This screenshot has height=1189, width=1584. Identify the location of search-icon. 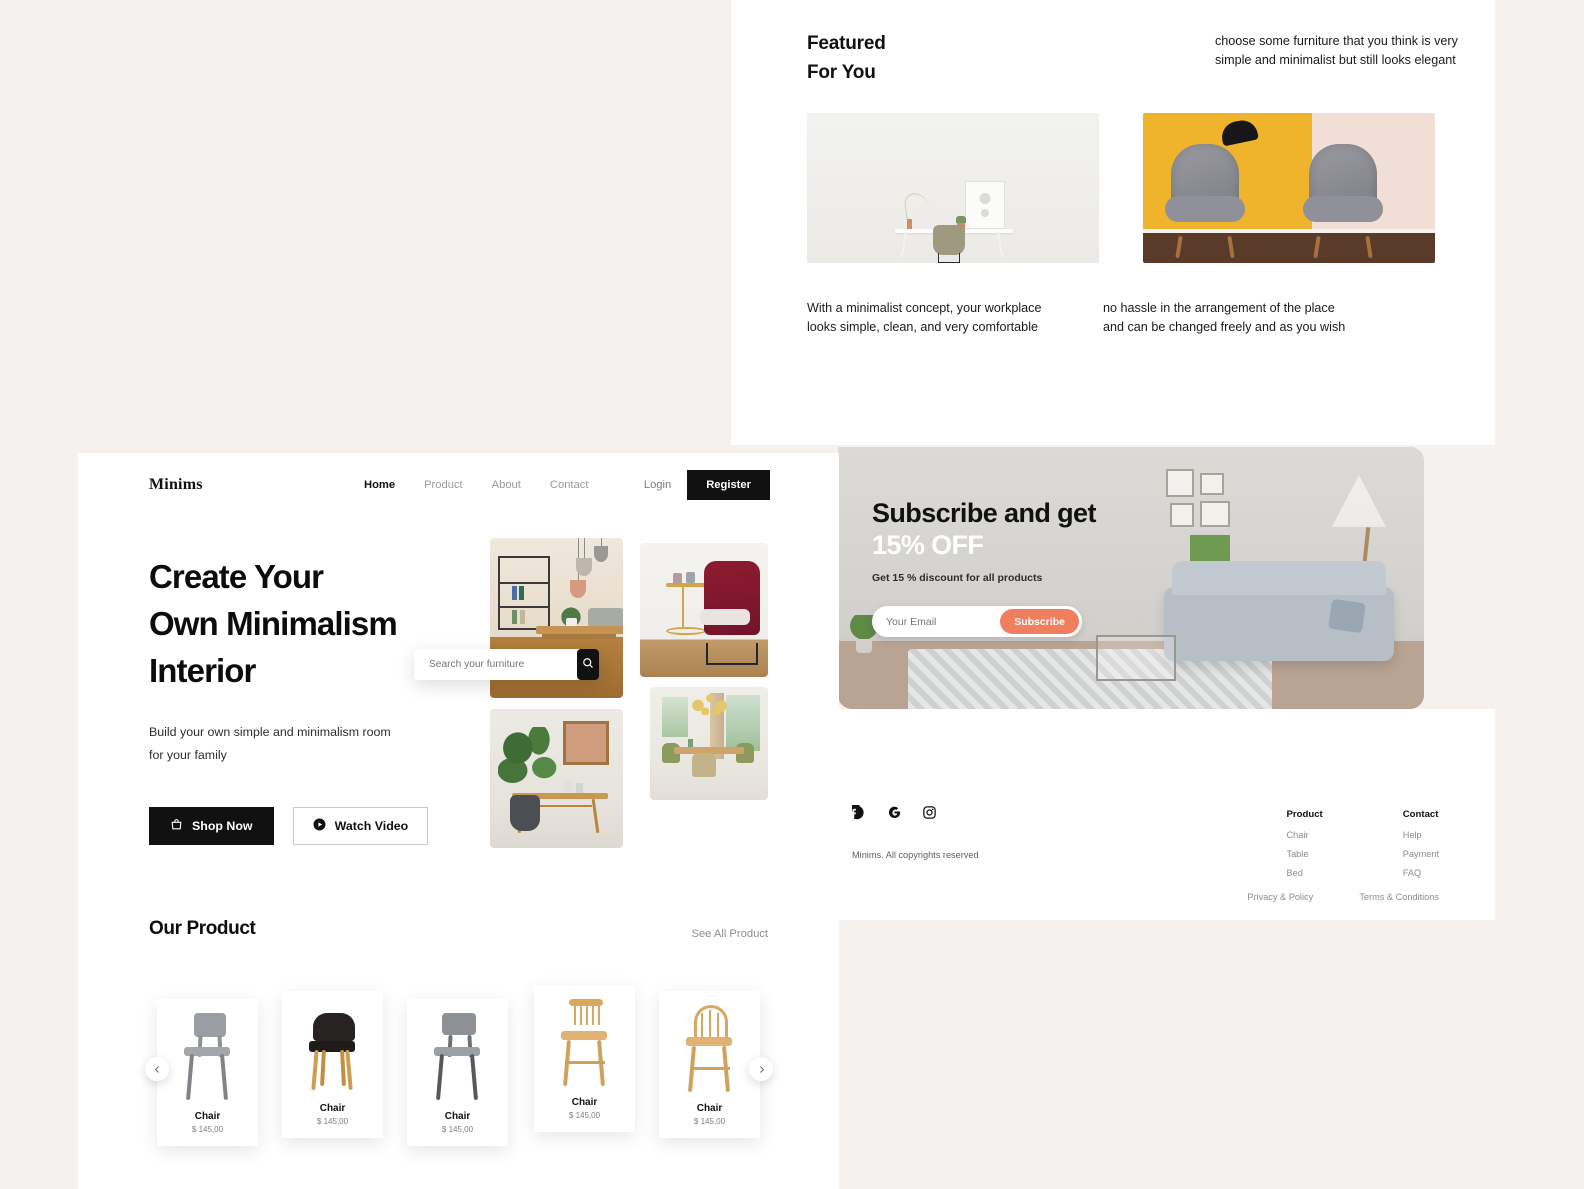
(588, 664).